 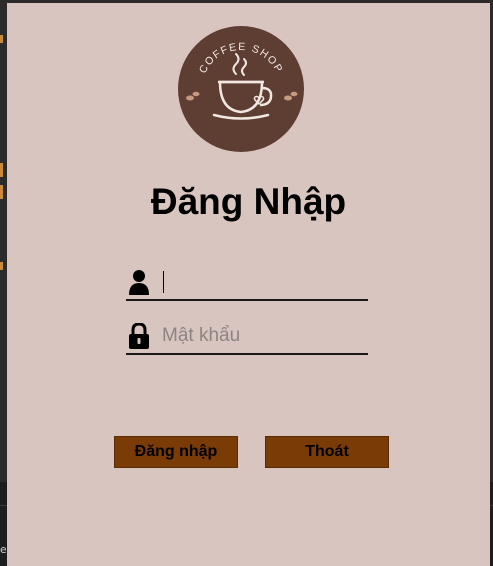 I want to click on coffee-cup-icon: COFFEE SHOP, so click(x=242, y=80).